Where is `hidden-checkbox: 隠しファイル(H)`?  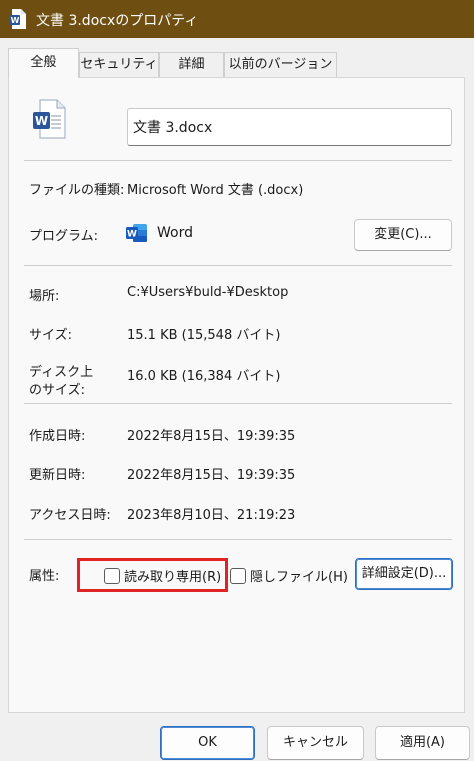 hidden-checkbox: 隠しファイル(H) is located at coordinates (289, 575).